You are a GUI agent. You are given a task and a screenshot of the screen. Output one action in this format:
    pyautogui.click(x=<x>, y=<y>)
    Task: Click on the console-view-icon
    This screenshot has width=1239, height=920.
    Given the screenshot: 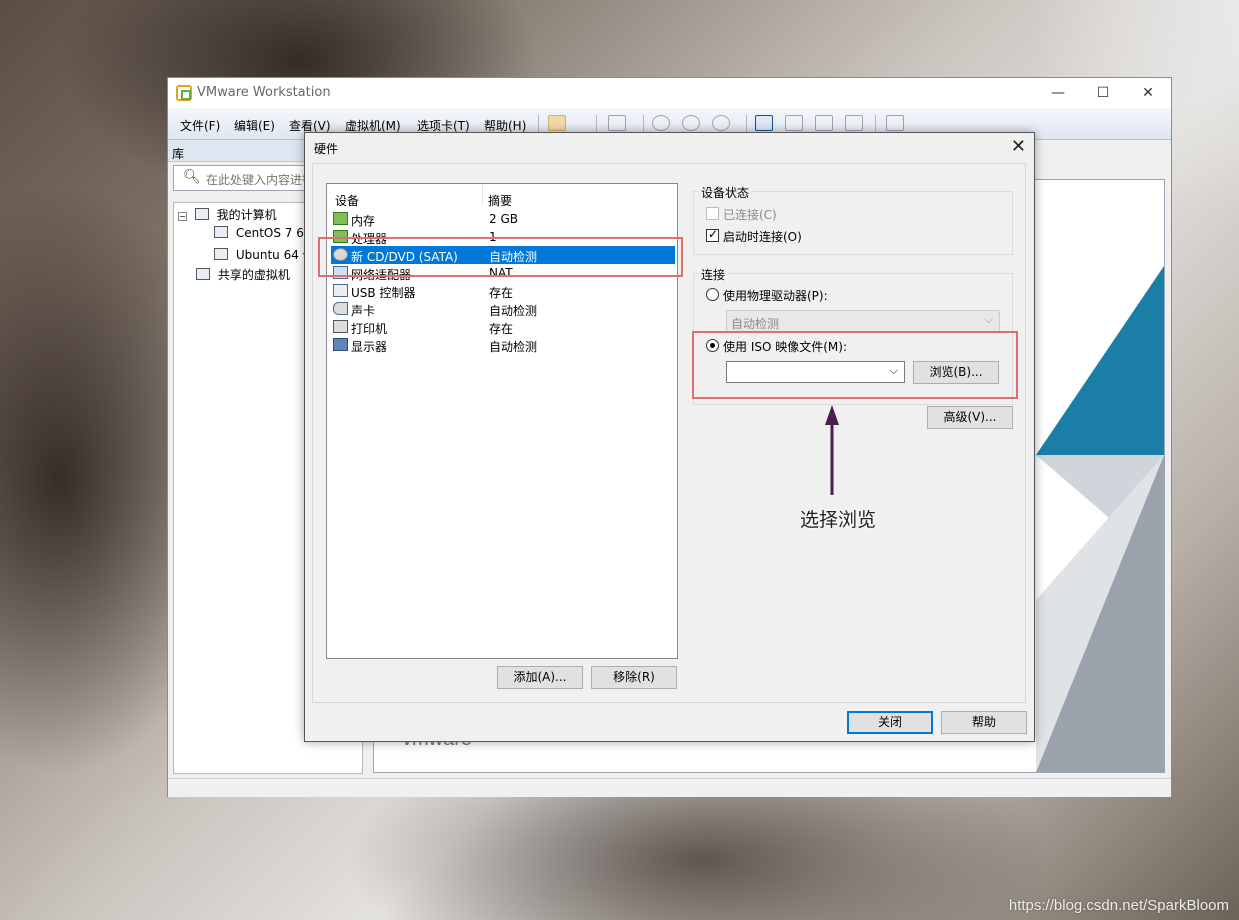 What is the action you would take?
    pyautogui.click(x=895, y=123)
    